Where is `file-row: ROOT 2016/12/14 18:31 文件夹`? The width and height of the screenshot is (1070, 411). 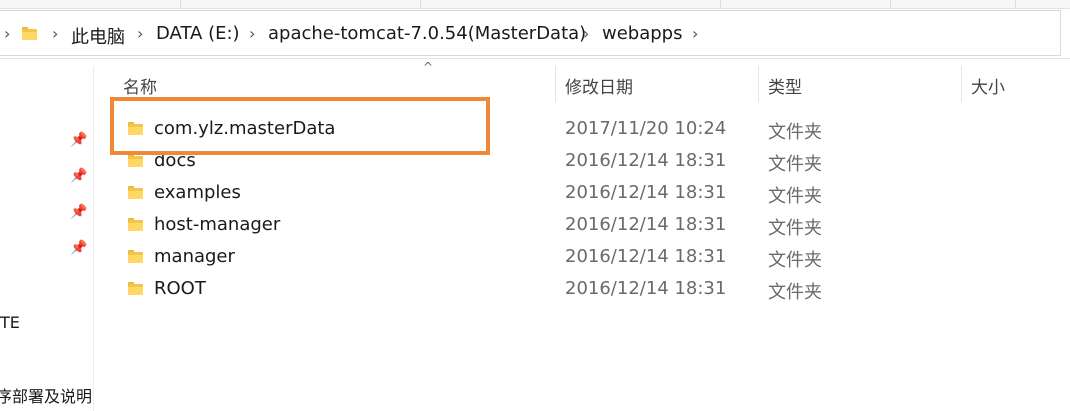 file-row: ROOT 2016/12/14 18:31 文件夹 is located at coordinates (581, 289).